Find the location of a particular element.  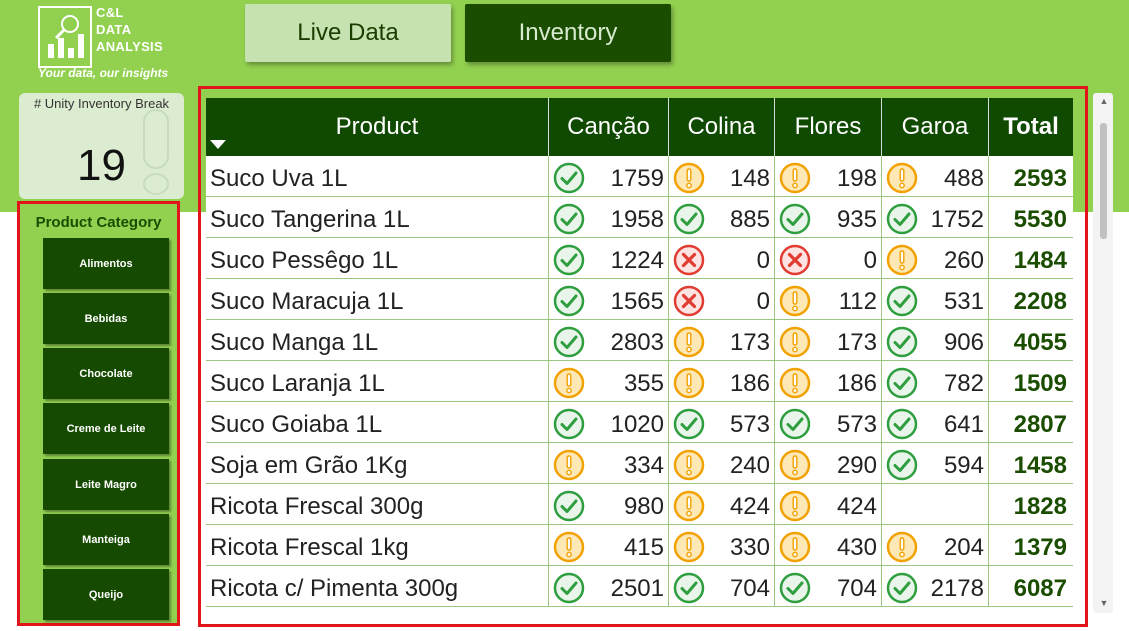

table-row: Suco Uva 1L 1759 148 198 488 2593 is located at coordinates (639, 176).